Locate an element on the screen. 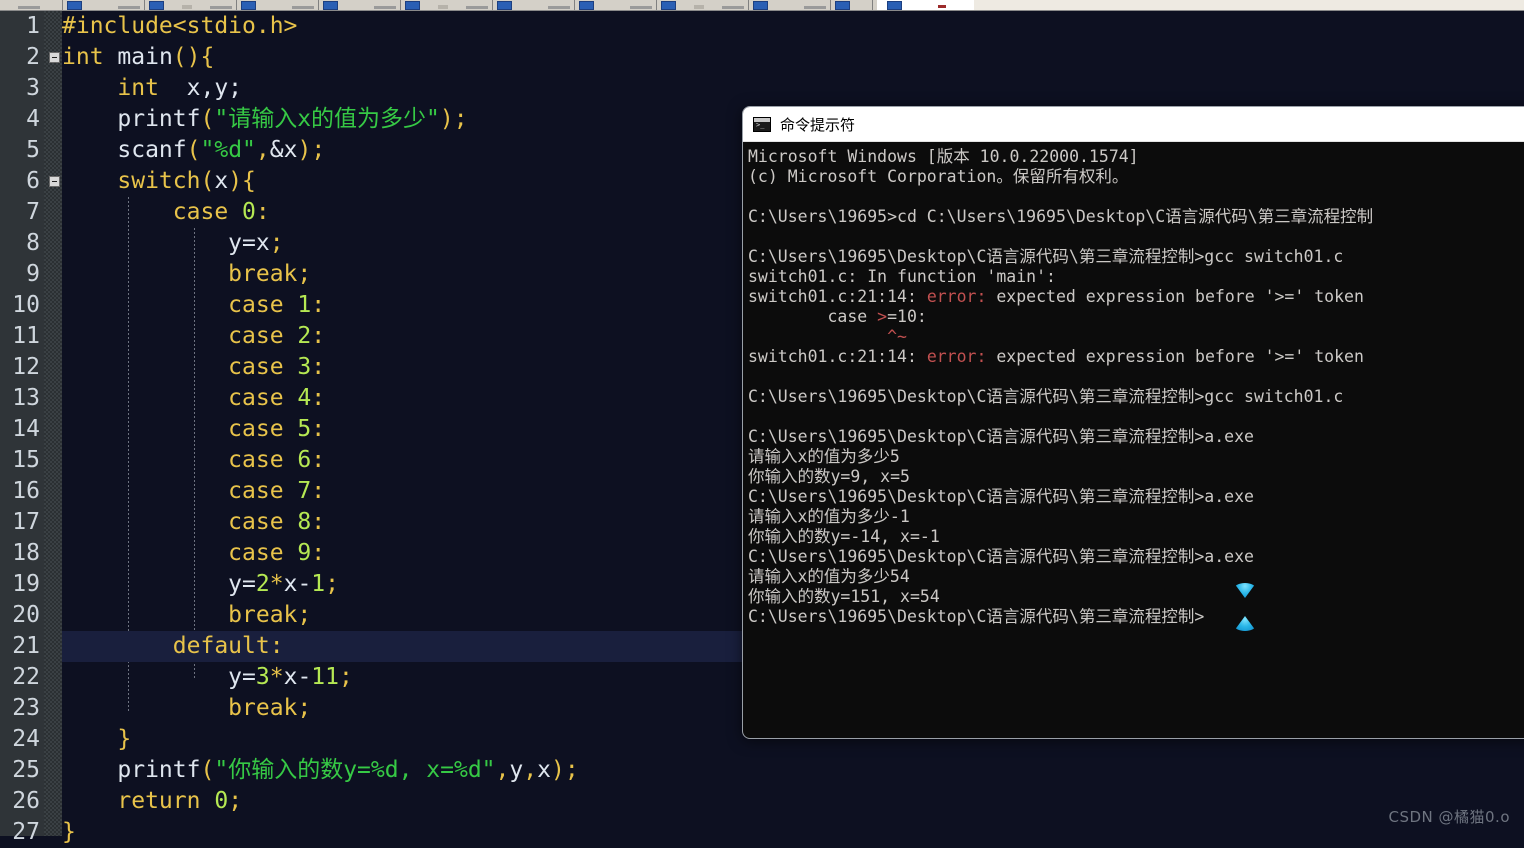 This screenshot has height=848, width=1524. cmd-output-line: C:\Users\19695\Desktop\C语言源代码\第三章流程控制> is located at coordinates (1136, 617).